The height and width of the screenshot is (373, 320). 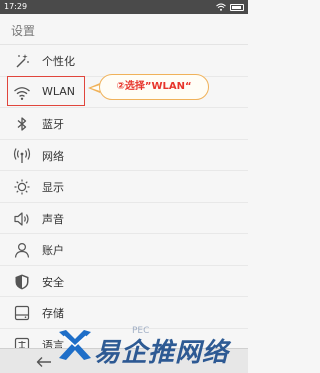 What do you see at coordinates (58, 61) in the screenshot?
I see `settings-item-label: 个性化` at bounding box center [58, 61].